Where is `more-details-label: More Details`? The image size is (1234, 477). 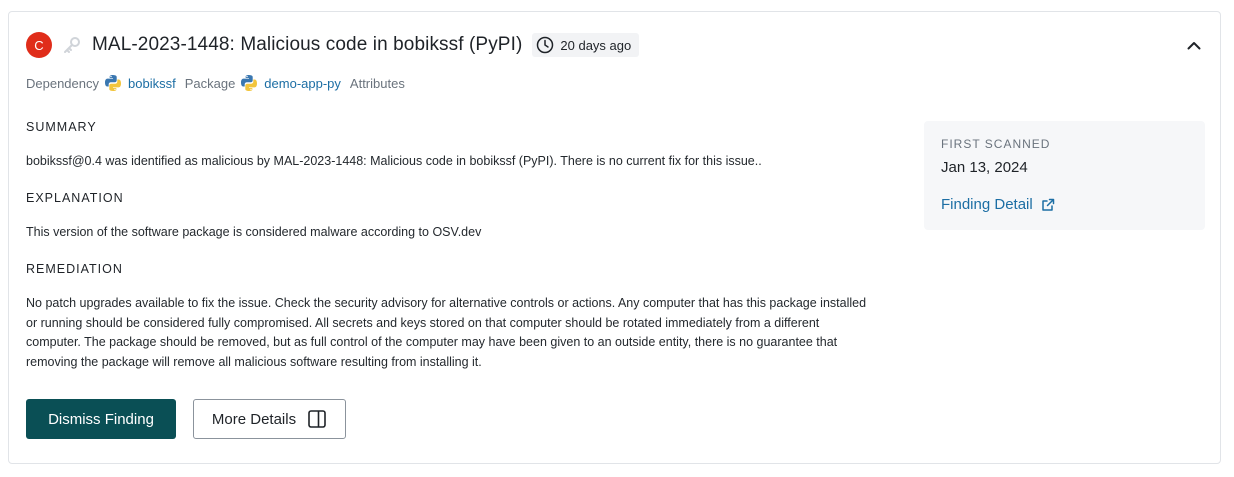 more-details-label: More Details is located at coordinates (254, 419).